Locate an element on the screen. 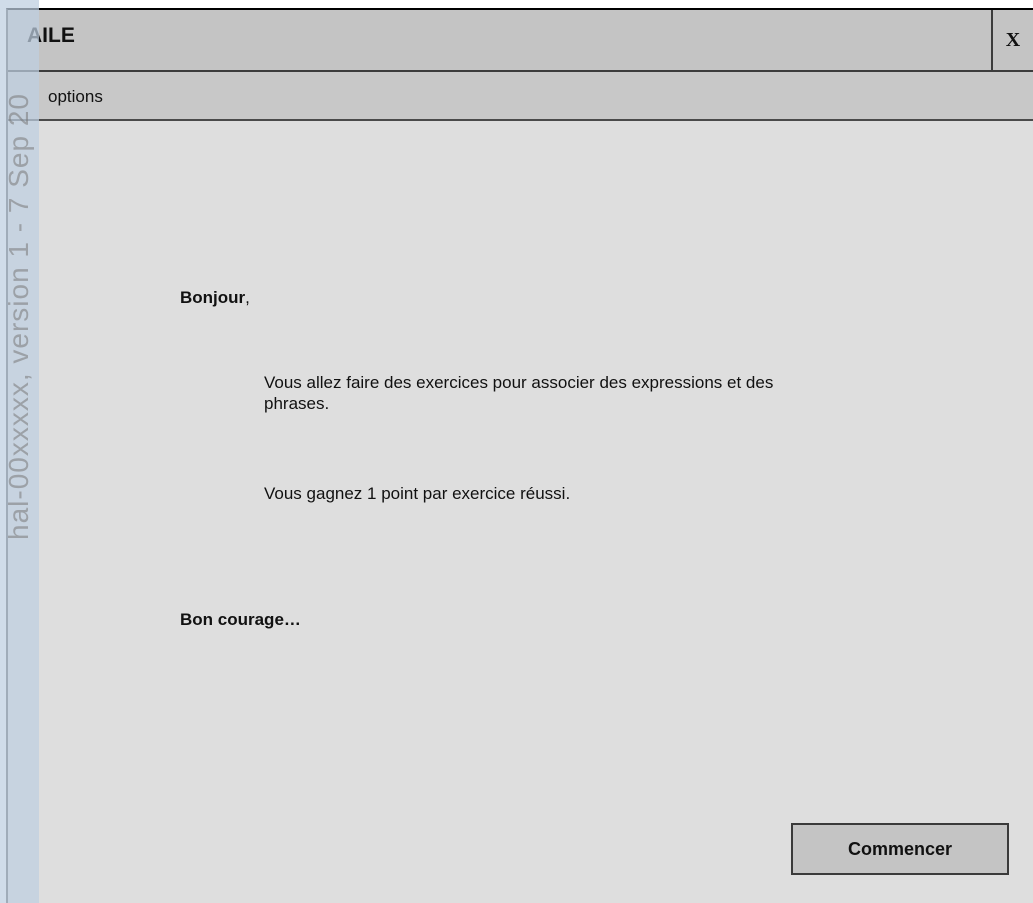  title-bar: AILE X is located at coordinates (520, 41).